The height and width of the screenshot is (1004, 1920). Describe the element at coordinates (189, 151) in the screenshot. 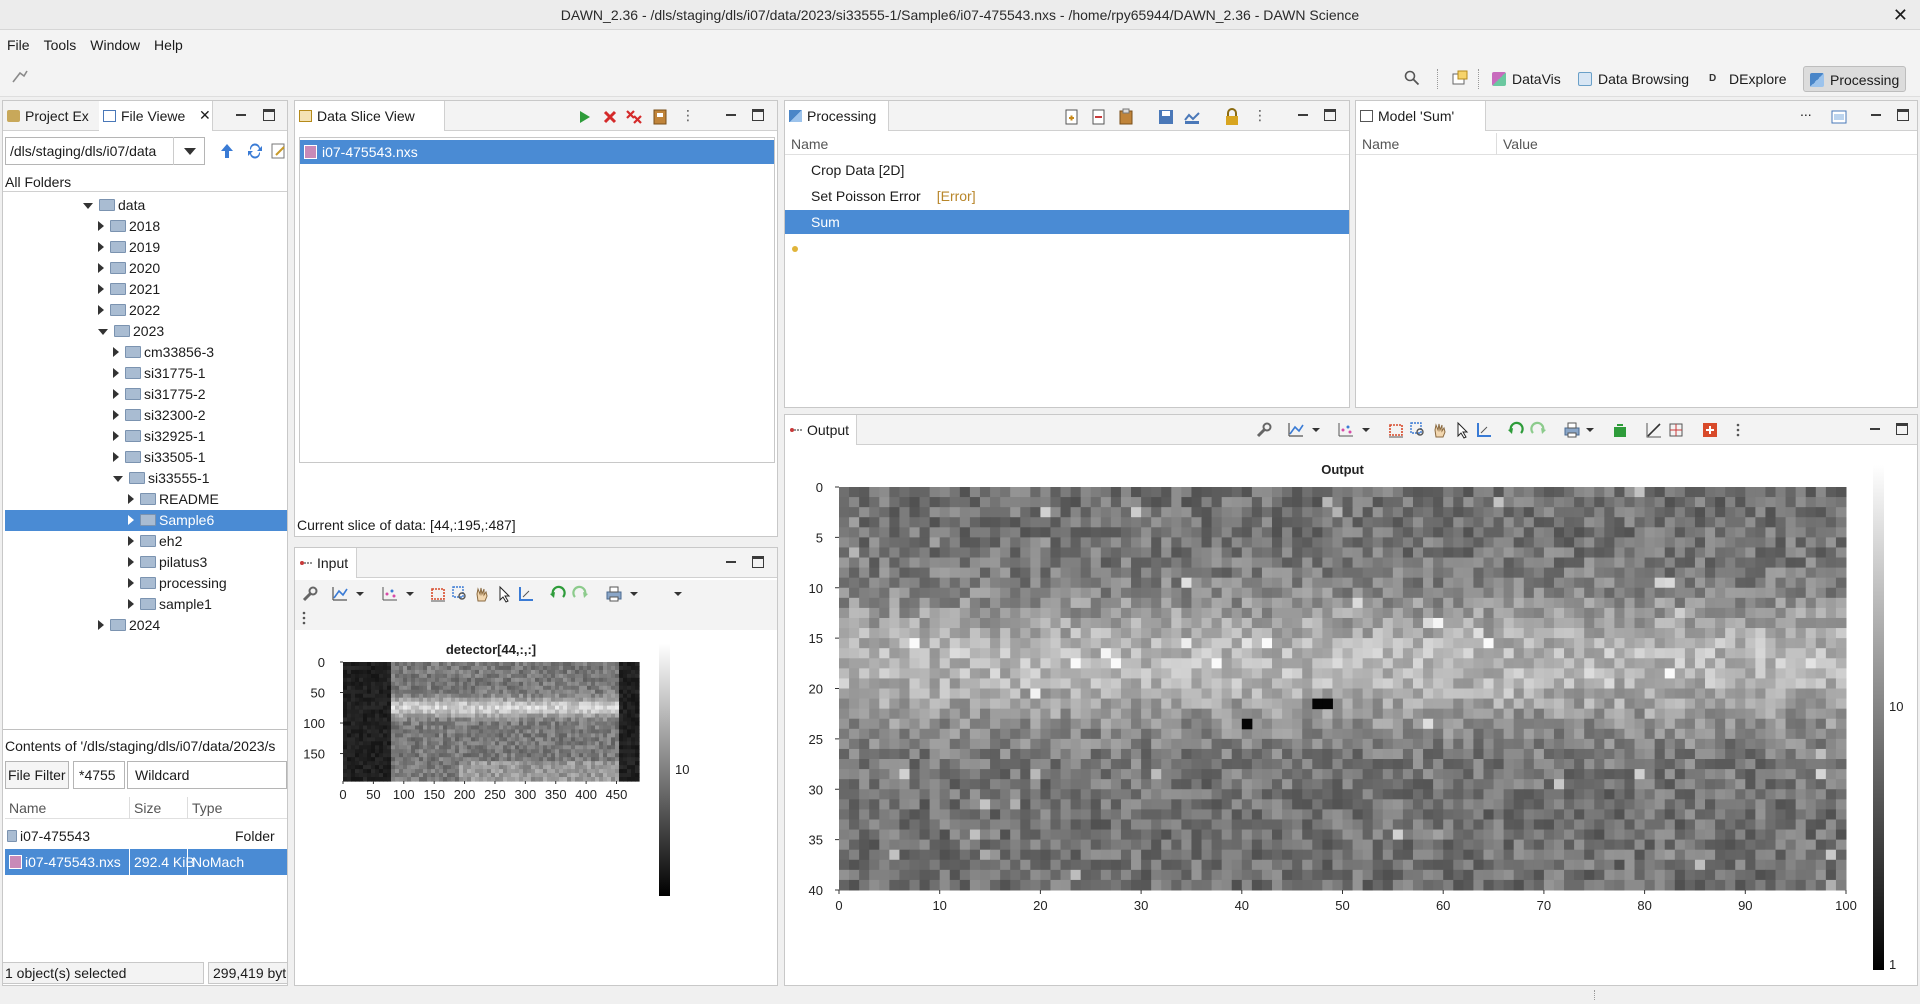

I see `path-dropdown-button` at that location.